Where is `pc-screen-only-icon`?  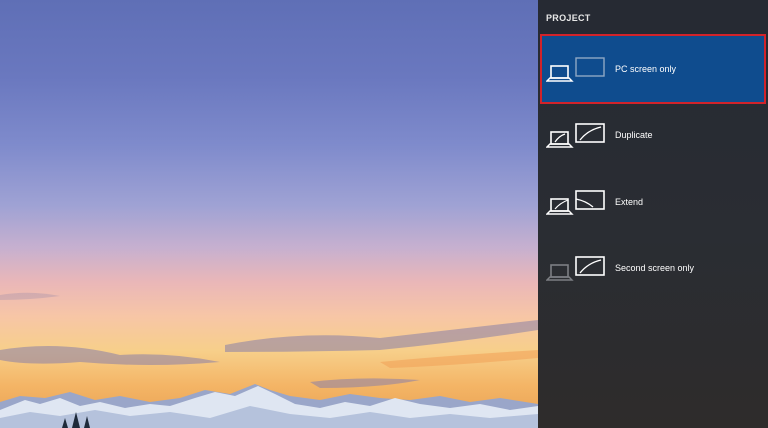
pc-screen-only-icon is located at coordinates (575, 69).